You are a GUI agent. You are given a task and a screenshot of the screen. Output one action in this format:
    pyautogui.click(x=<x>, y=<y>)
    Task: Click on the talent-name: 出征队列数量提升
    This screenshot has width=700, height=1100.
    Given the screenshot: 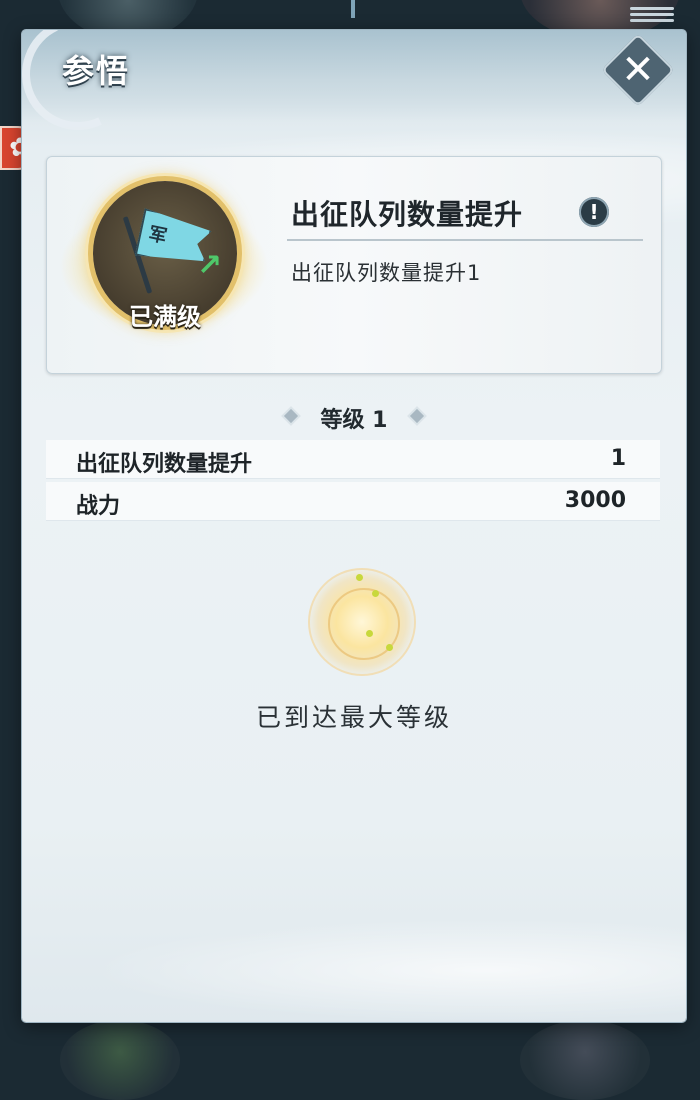 What is the action you would take?
    pyautogui.click(x=407, y=214)
    